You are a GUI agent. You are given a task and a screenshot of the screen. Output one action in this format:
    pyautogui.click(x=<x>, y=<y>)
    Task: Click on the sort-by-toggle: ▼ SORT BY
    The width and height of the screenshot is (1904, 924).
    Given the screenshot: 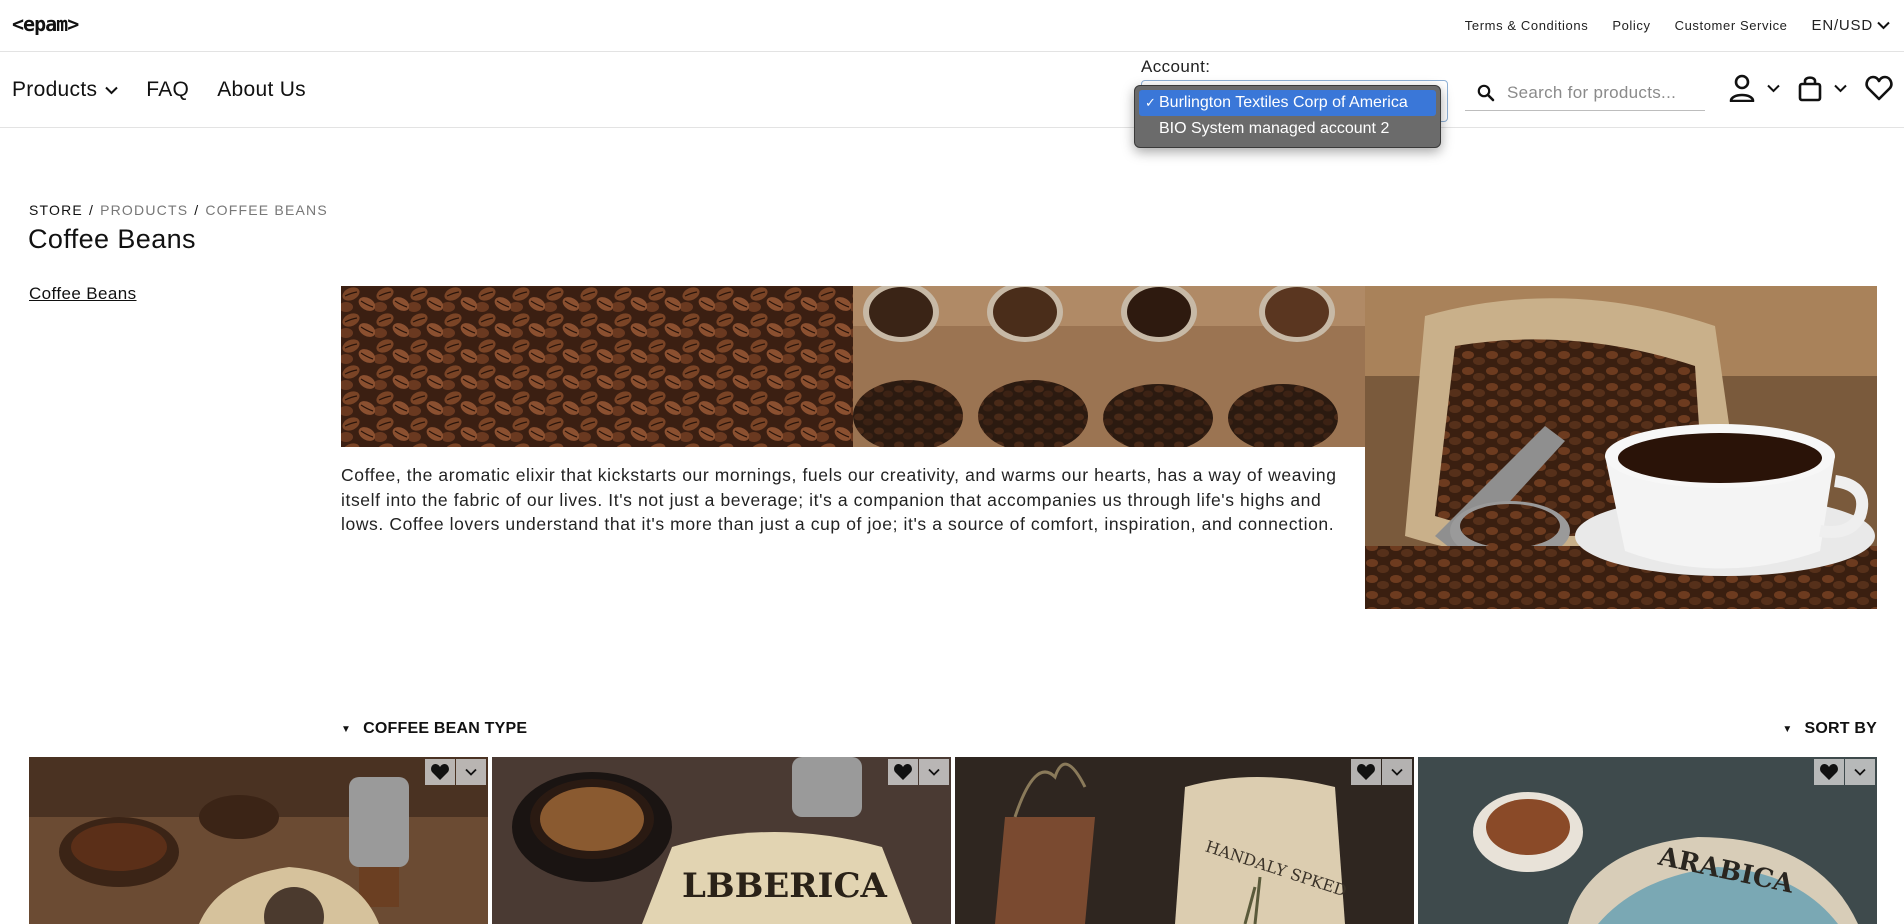 What is the action you would take?
    pyautogui.click(x=1829, y=729)
    